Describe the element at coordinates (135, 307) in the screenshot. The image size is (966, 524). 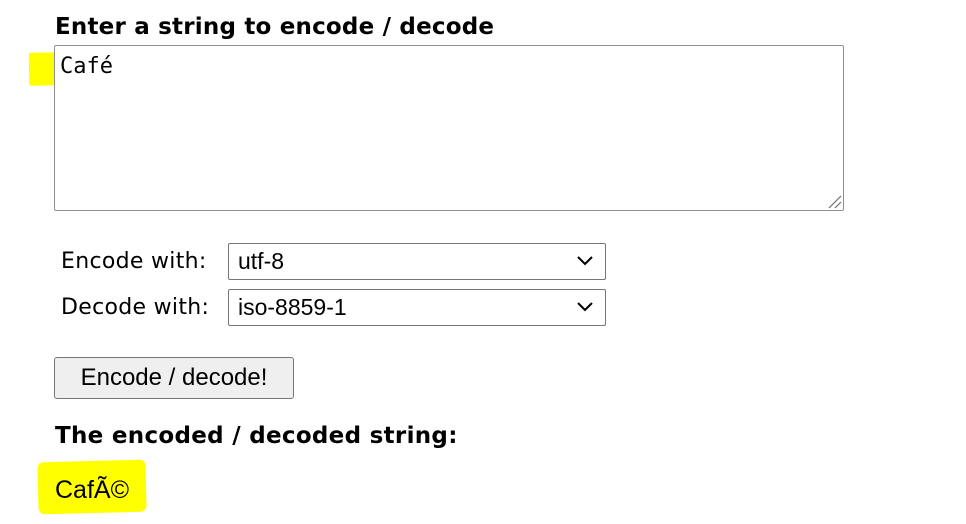
I see `decode-label: Decode with:` at that location.